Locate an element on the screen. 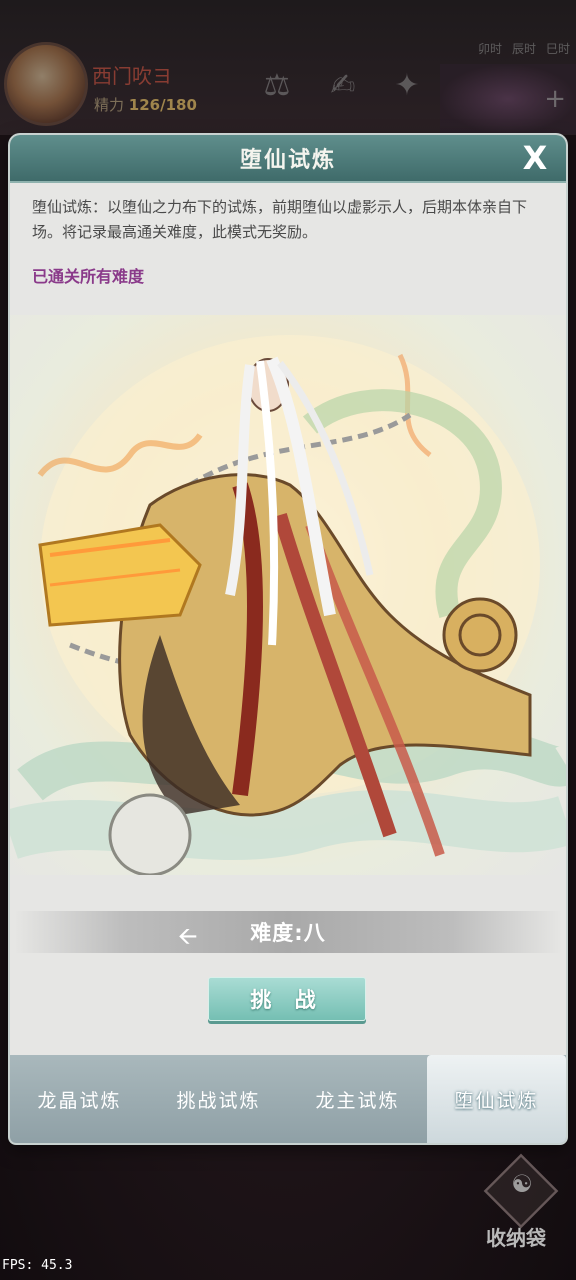 Image resolution: width=576 pixels, height=1280 pixels. tab-challenge-trial: 挑战试炼 is located at coordinates (218, 1099).